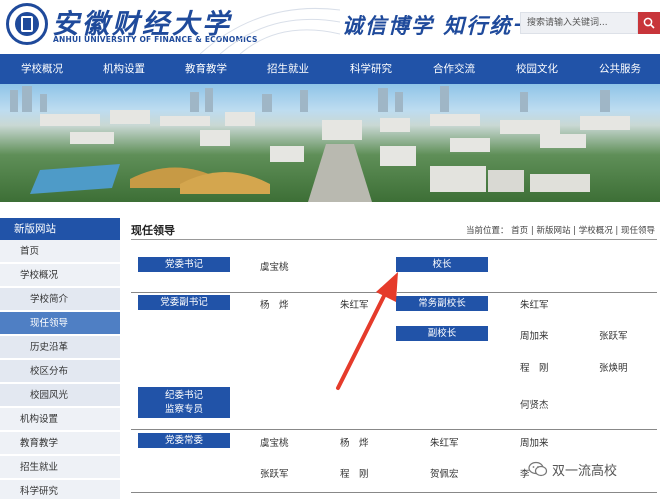 The width and height of the screenshot is (660, 500). What do you see at coordinates (27, 24) in the screenshot?
I see `university-emblem-icon` at bounding box center [27, 24].